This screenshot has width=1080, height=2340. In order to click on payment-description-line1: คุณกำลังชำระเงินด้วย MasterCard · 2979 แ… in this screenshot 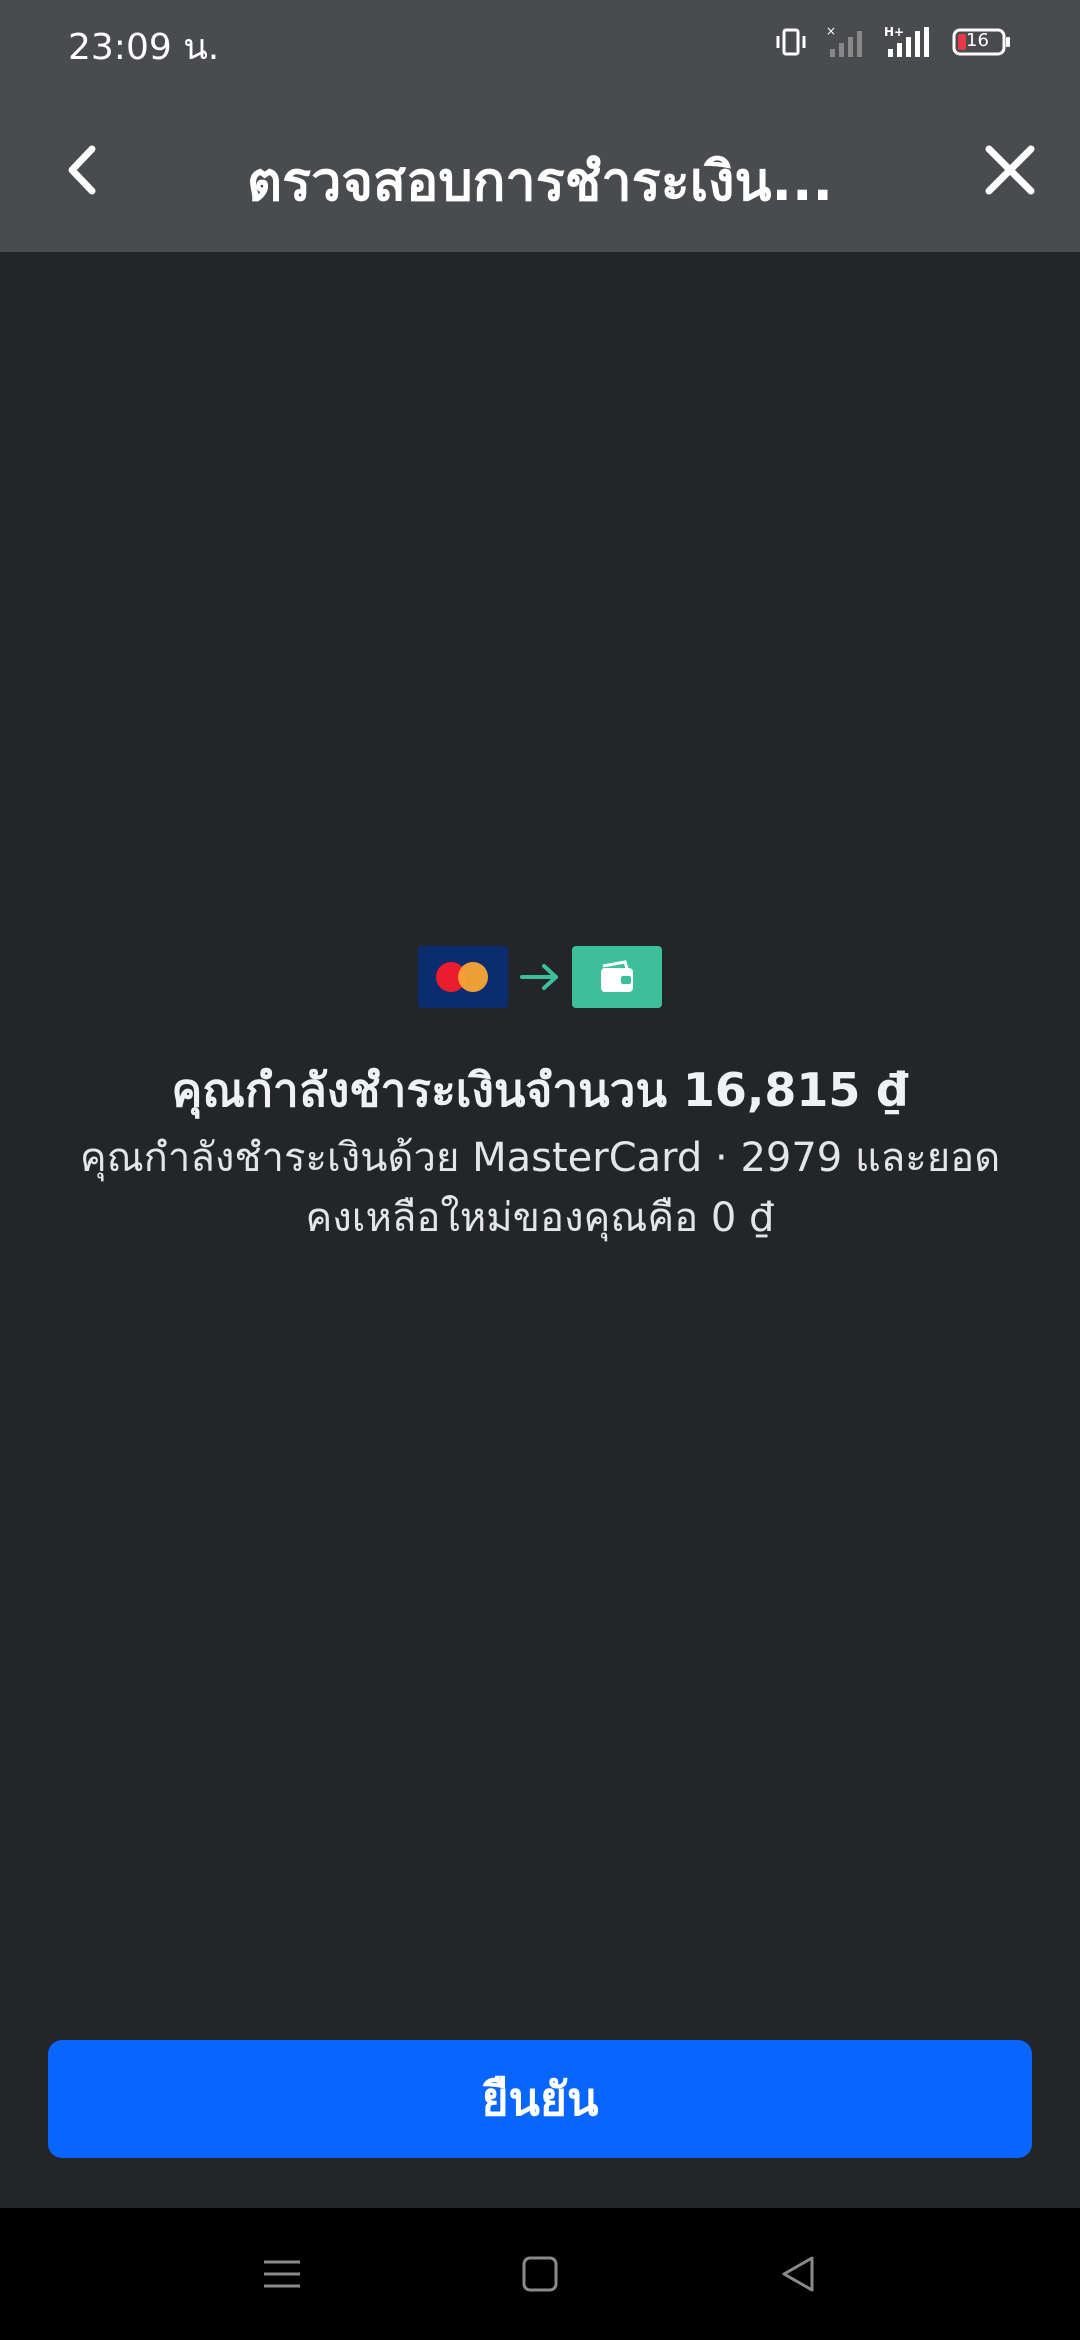, I will do `click(540, 1158)`.